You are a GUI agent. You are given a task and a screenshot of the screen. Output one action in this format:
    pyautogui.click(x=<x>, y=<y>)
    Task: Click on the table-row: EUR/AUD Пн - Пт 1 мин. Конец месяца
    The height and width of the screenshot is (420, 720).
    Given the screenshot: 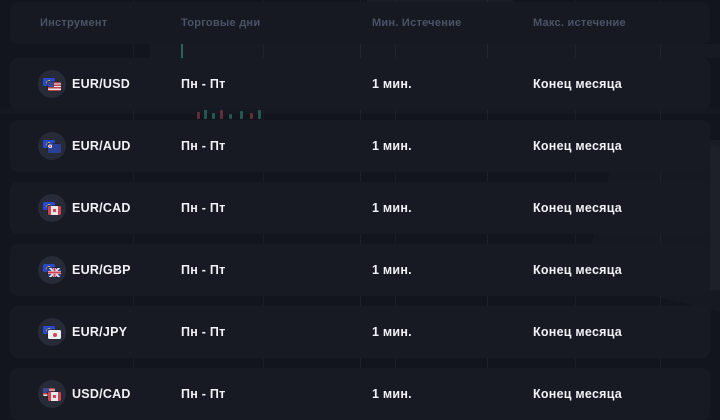 What is the action you would take?
    pyautogui.click(x=360, y=146)
    